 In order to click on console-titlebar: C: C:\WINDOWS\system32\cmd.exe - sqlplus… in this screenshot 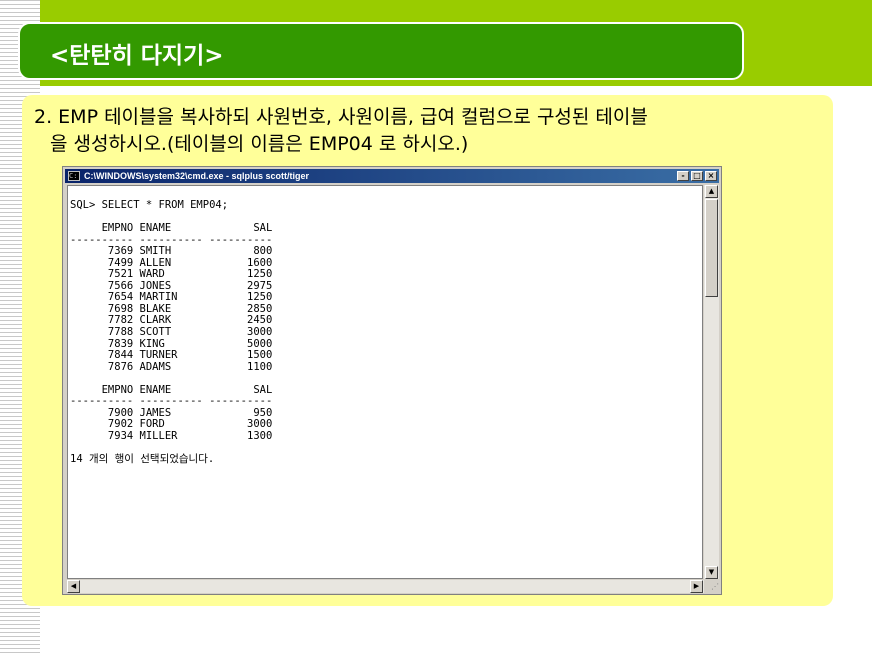, I will do `click(392, 176)`.